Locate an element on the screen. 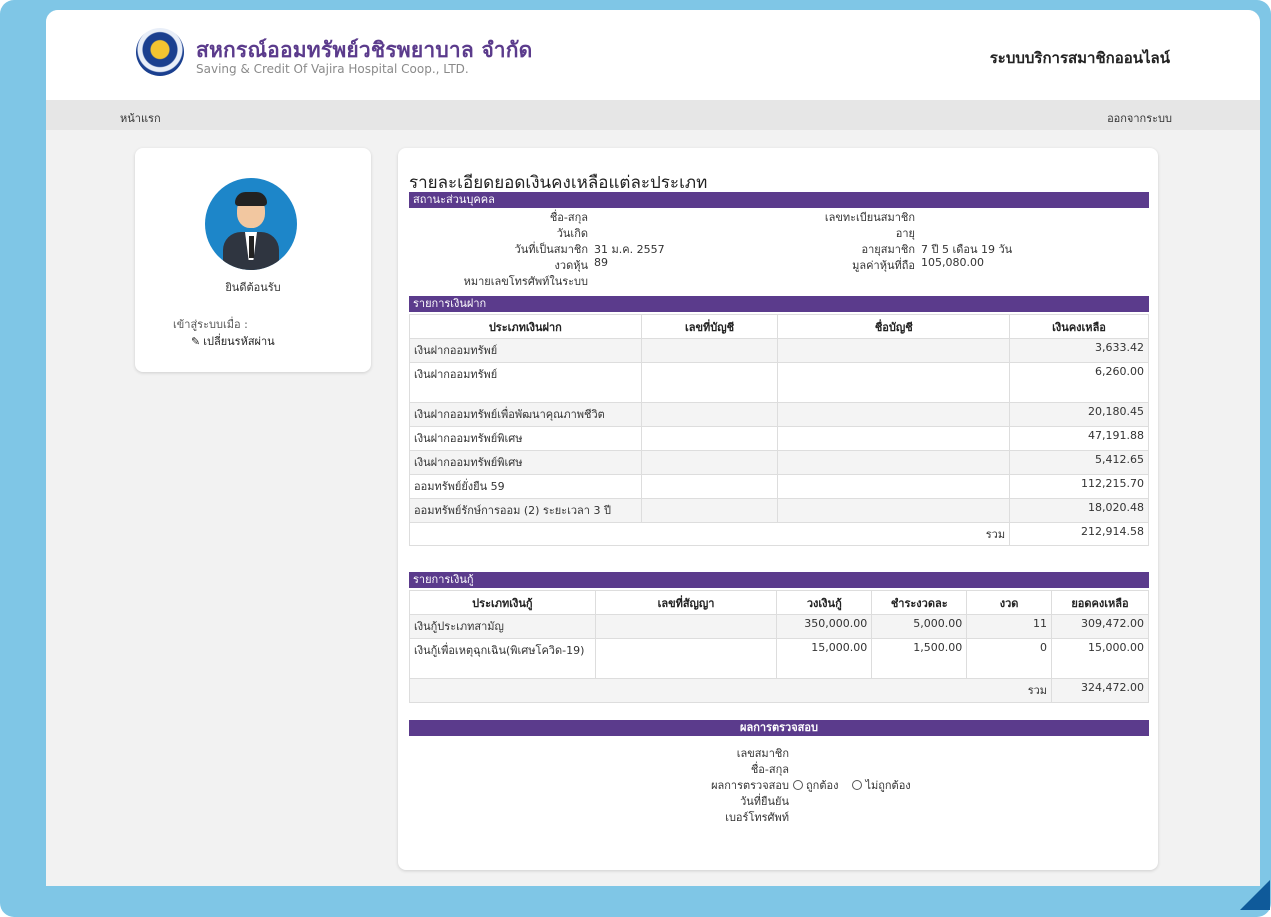 This screenshot has width=1271, height=917. table-row: เงินฝากออมทรัพย์พิเศษ 5,412.65 is located at coordinates (779, 462).